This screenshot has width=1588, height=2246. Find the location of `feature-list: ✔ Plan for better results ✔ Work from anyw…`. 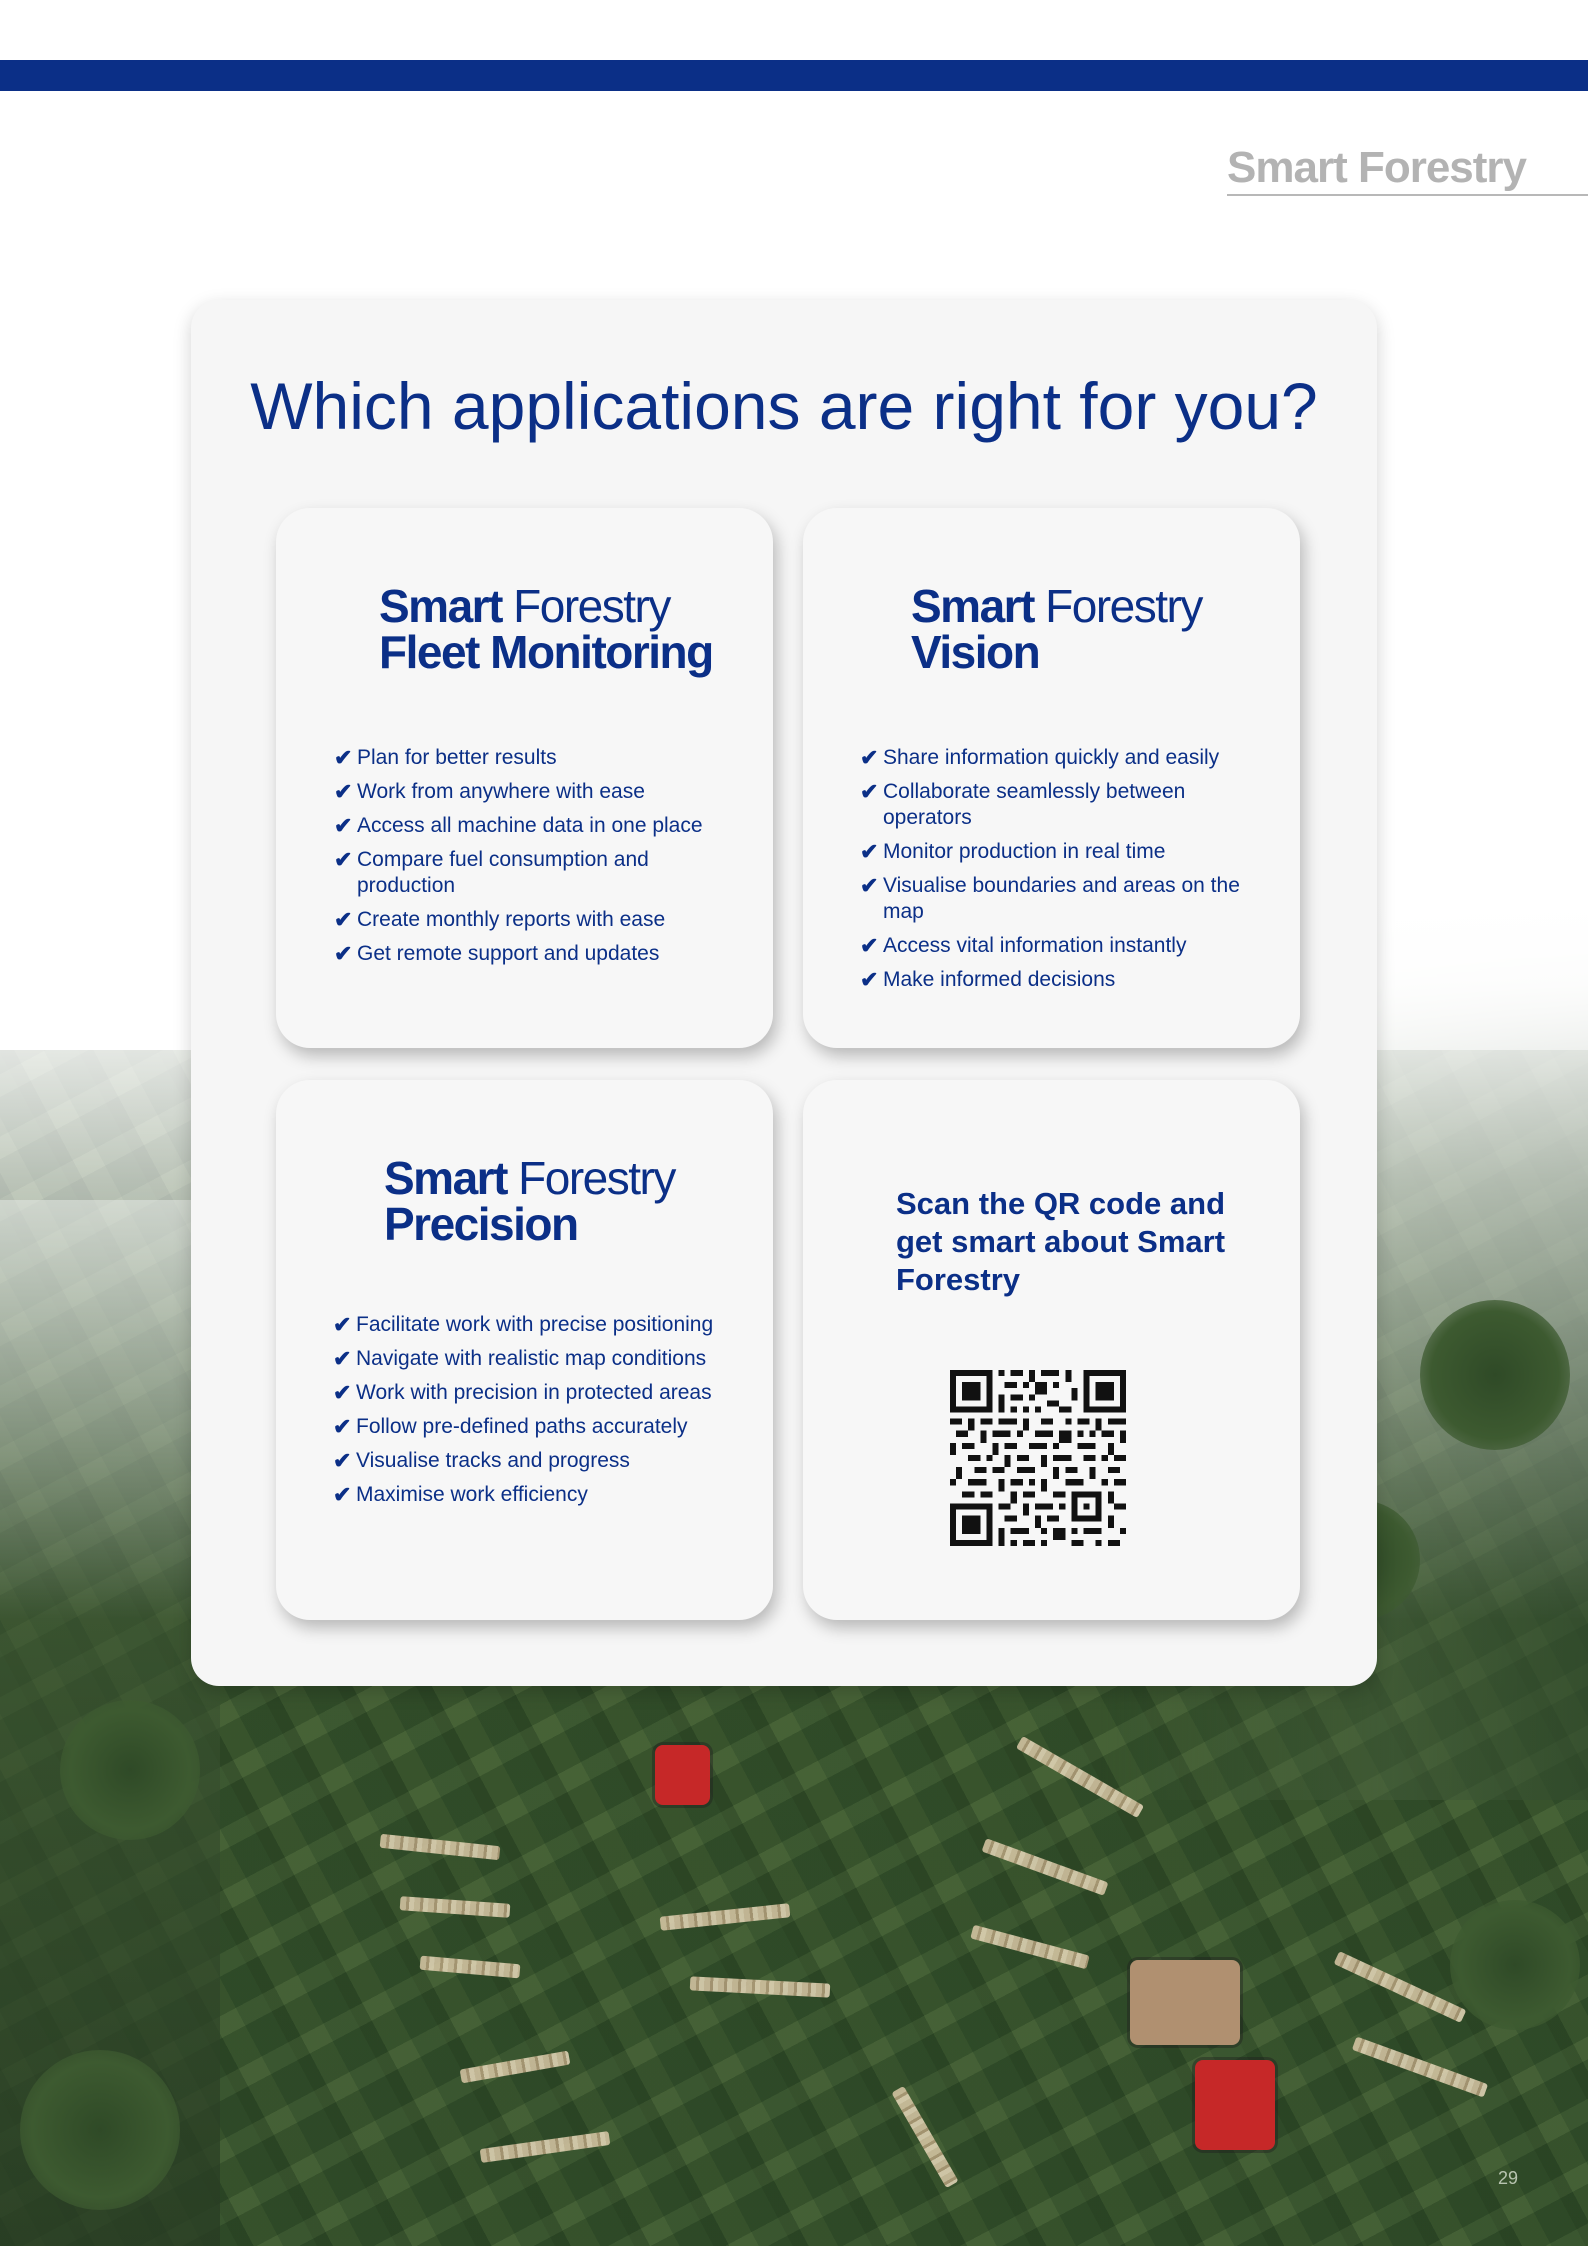

feature-list: ✔ Plan for better results ✔ Work from anyw… is located at coordinates (544, 860).